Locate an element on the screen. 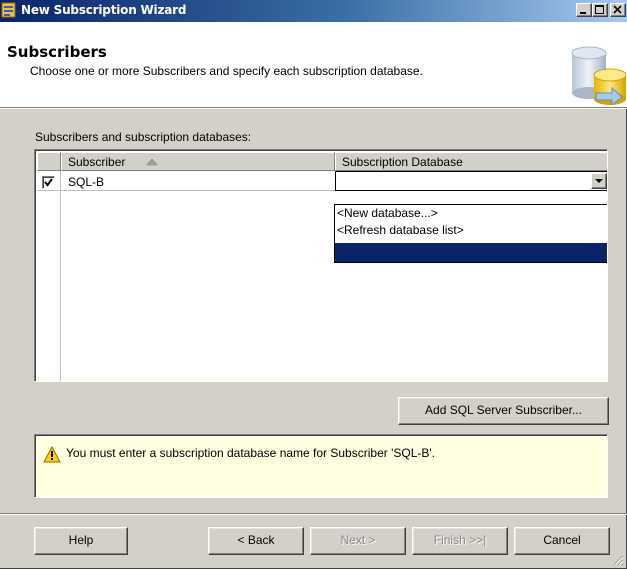 Image resolution: width=627 pixels, height=569 pixels. maximize-button is located at coordinates (600, 10).